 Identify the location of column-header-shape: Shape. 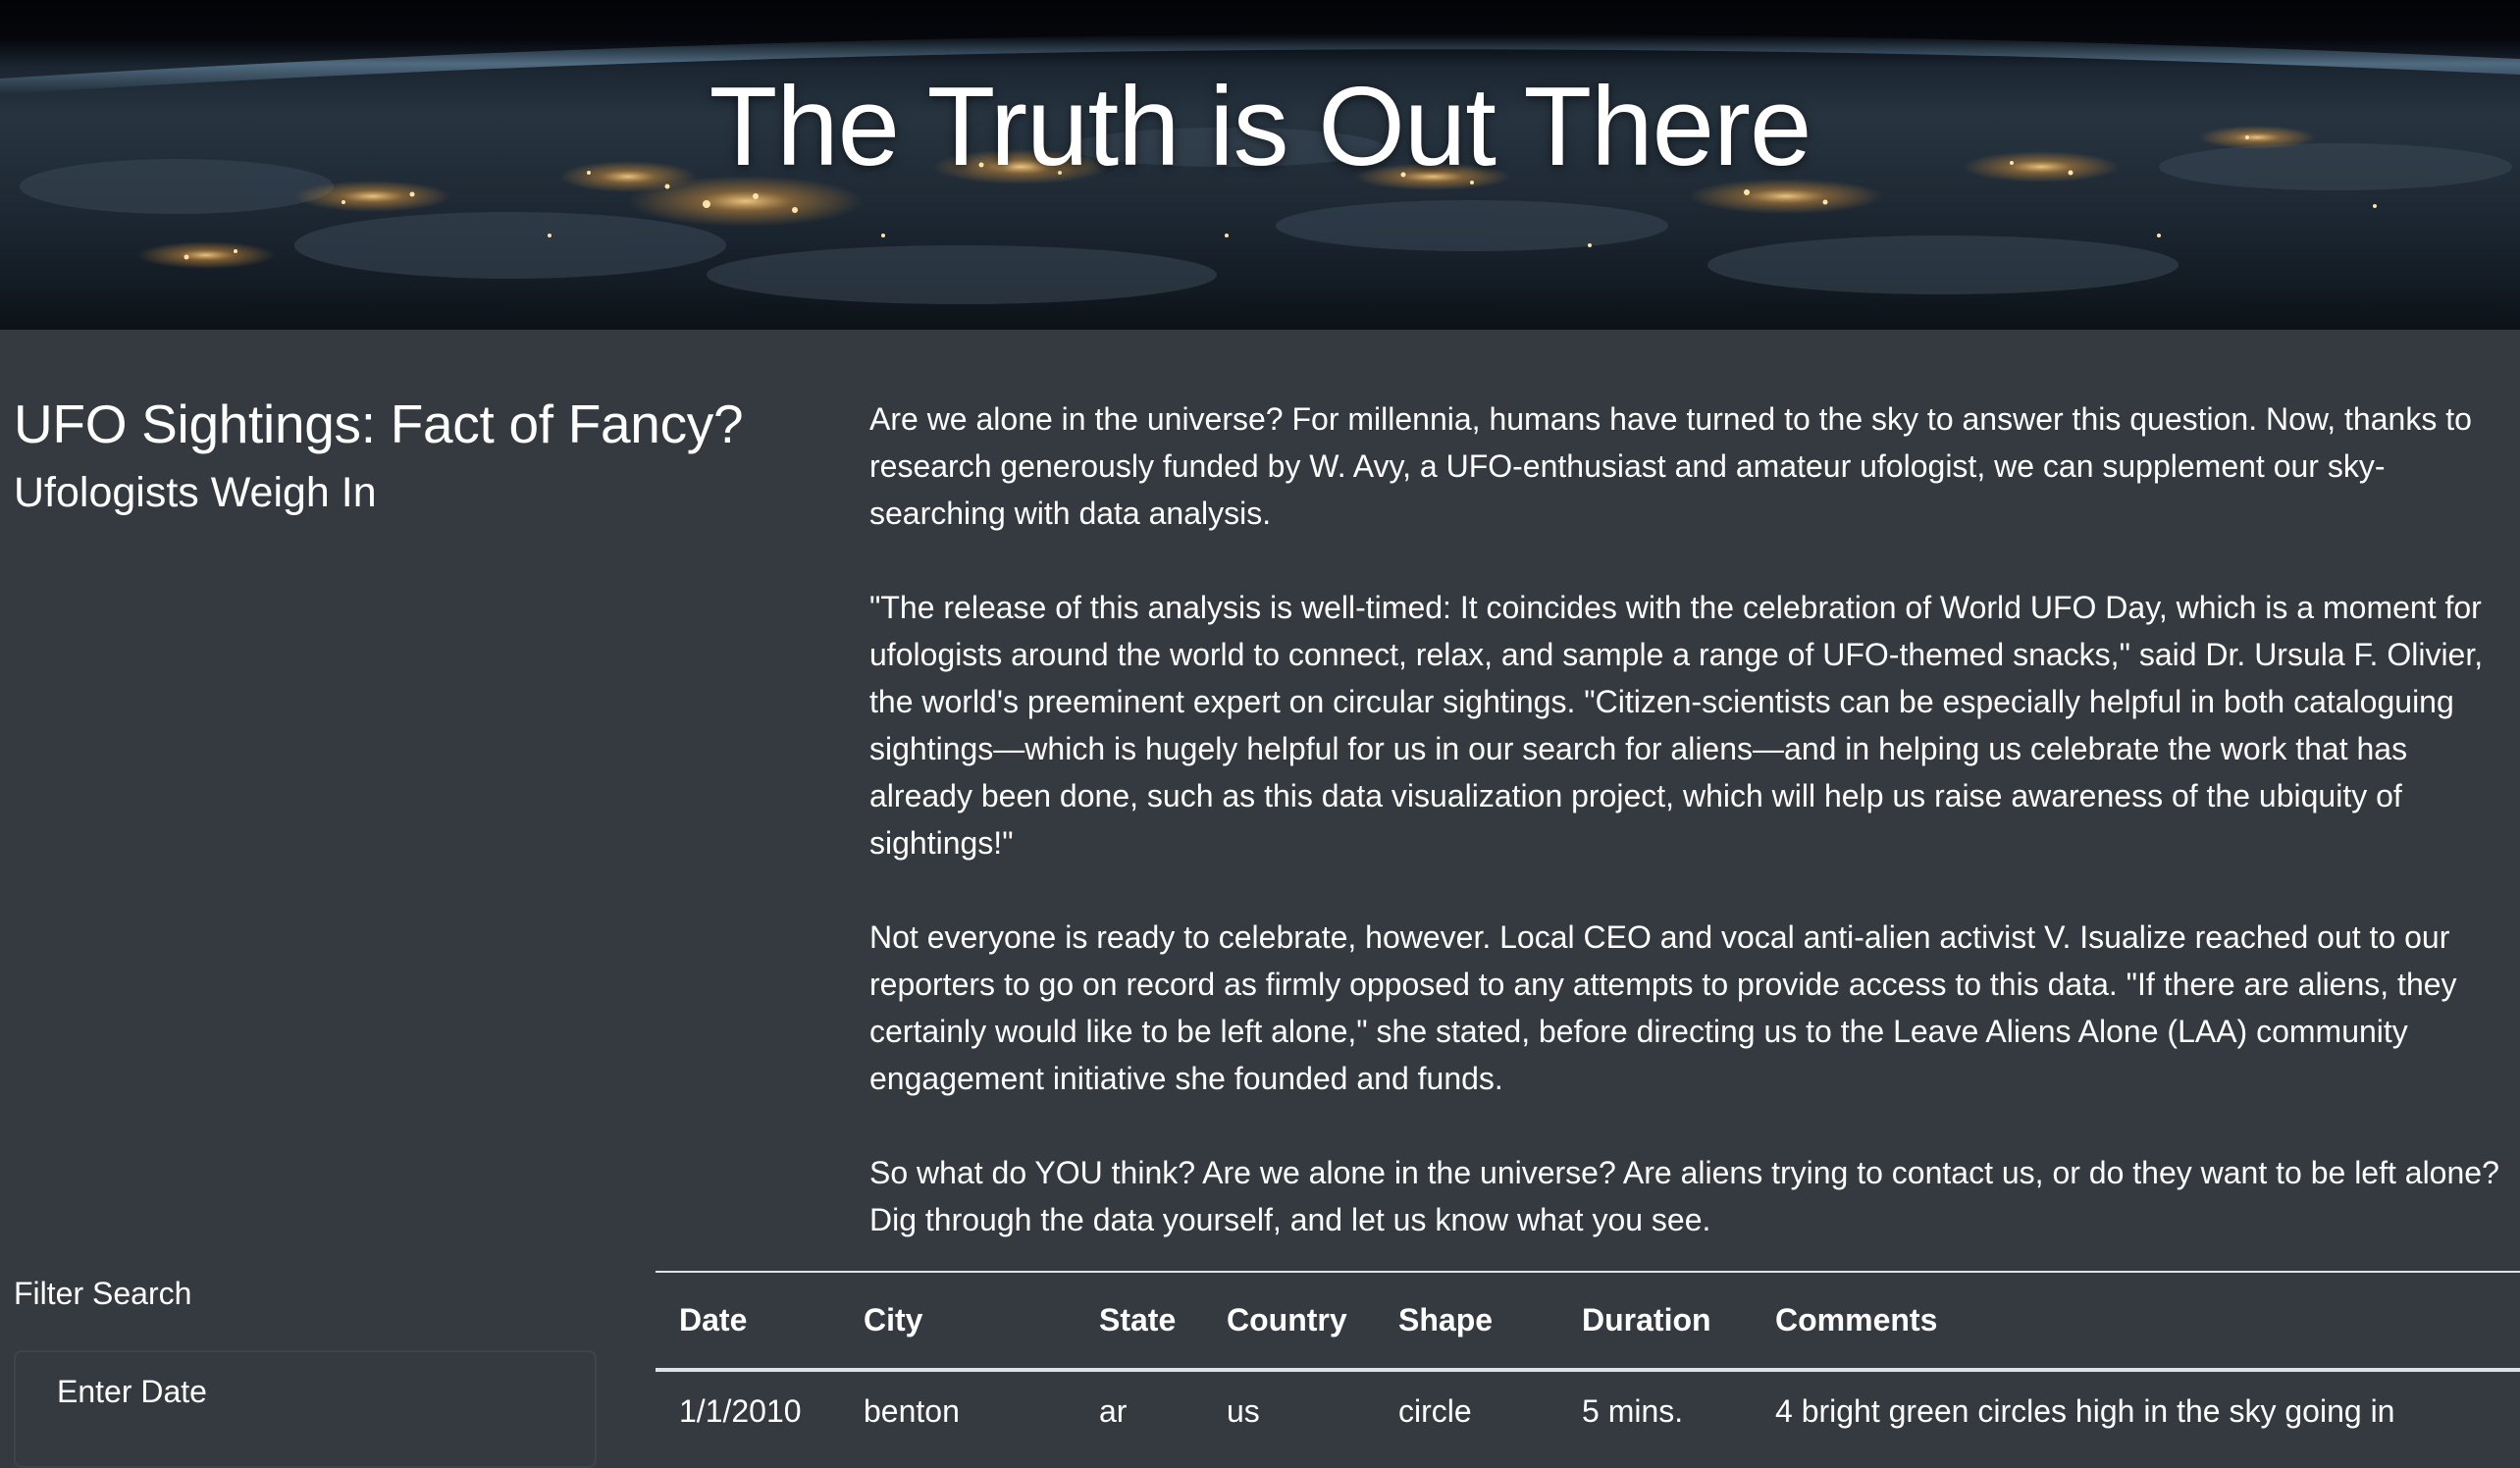
(1446, 1319).